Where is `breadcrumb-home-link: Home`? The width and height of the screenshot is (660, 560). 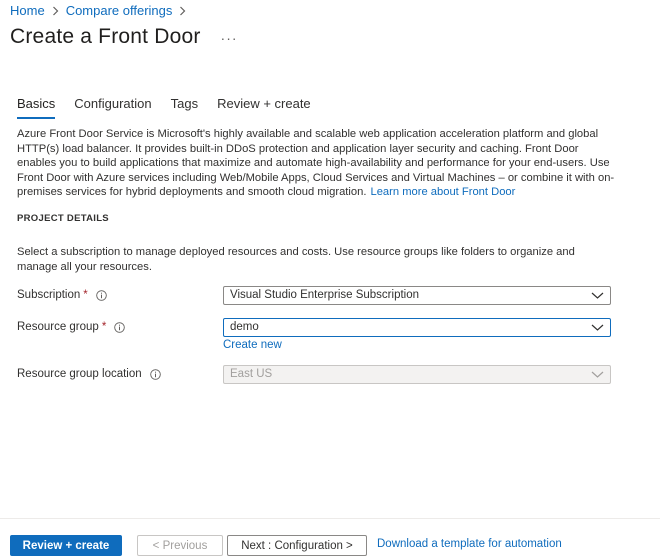
breadcrumb-home-link: Home is located at coordinates (27, 10).